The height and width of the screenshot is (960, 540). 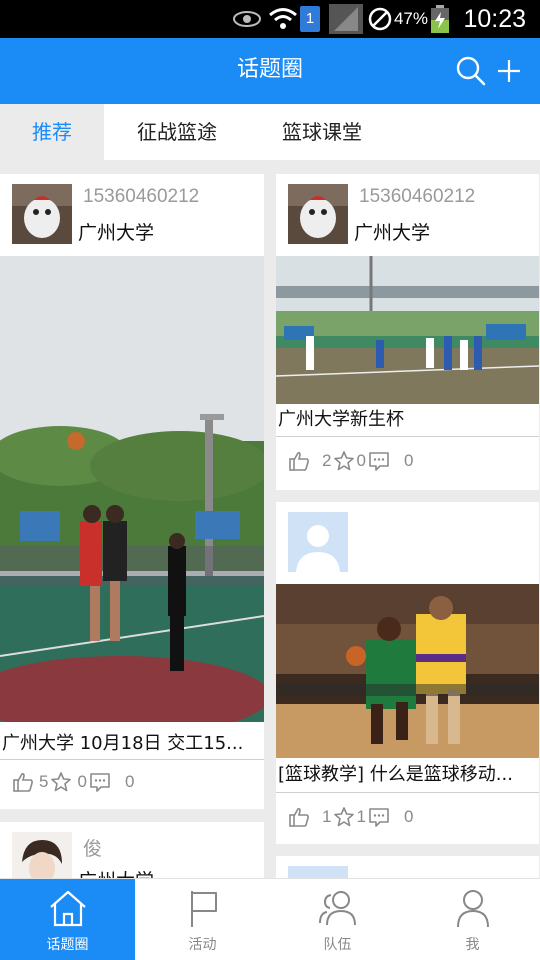 What do you see at coordinates (67, 945) in the screenshot?
I see `nav-label: 话题圈` at bounding box center [67, 945].